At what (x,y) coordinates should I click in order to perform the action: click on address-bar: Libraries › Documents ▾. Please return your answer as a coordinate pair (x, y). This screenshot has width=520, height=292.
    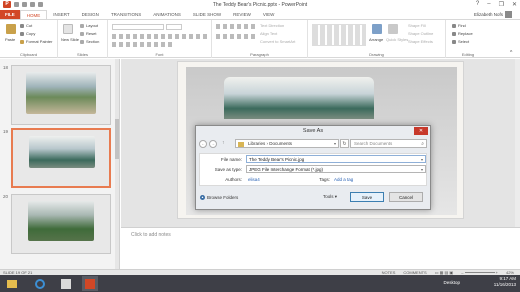
    Looking at the image, I should click on (287, 143).